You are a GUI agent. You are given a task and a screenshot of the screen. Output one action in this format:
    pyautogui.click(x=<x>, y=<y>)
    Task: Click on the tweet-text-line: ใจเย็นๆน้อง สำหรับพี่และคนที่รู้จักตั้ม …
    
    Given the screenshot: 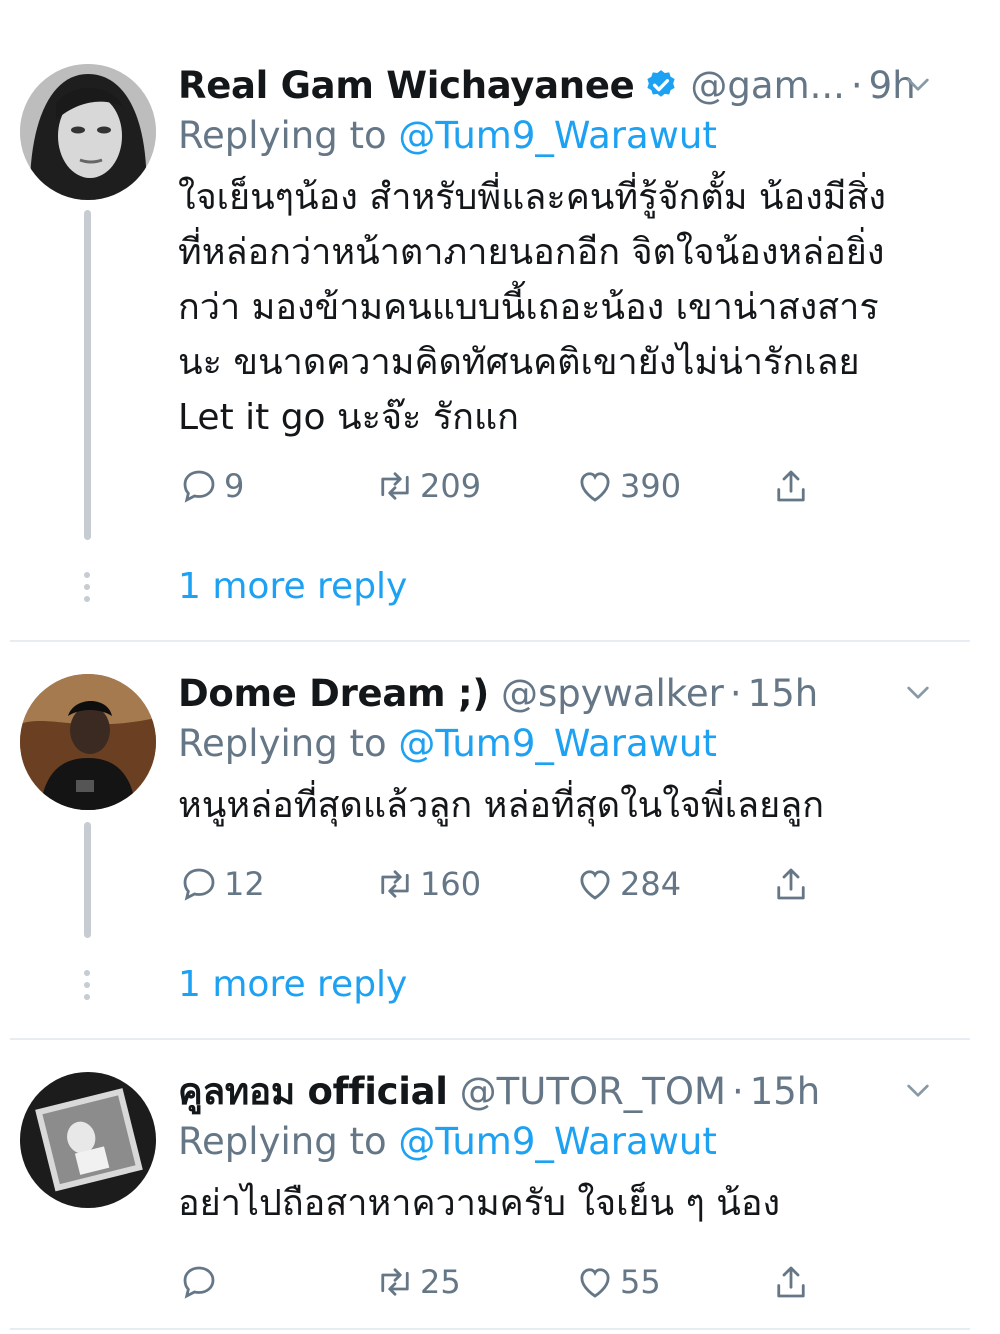 What is the action you would take?
    pyautogui.click(x=532, y=197)
    